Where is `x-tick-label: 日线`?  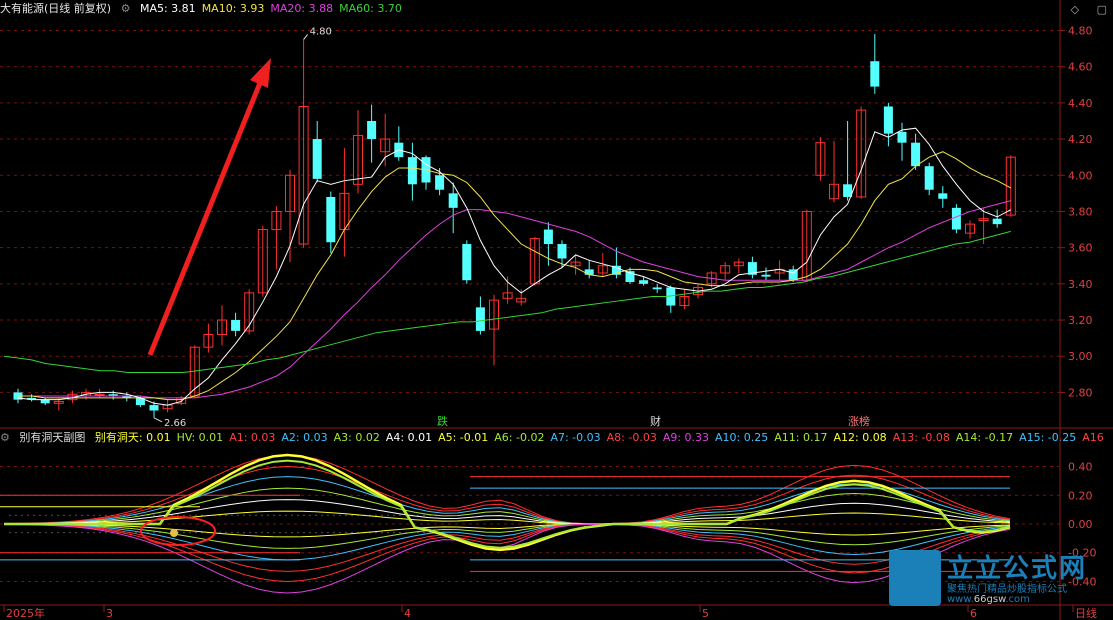 x-tick-label: 日线 is located at coordinates (1086, 613).